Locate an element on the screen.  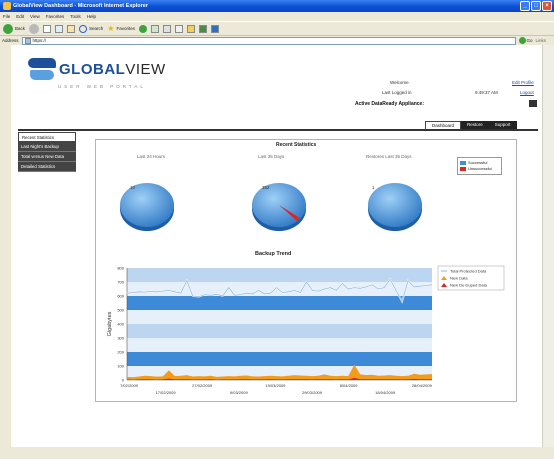
x-tick-label: 29/03/2009 is located at coordinates (312, 392).